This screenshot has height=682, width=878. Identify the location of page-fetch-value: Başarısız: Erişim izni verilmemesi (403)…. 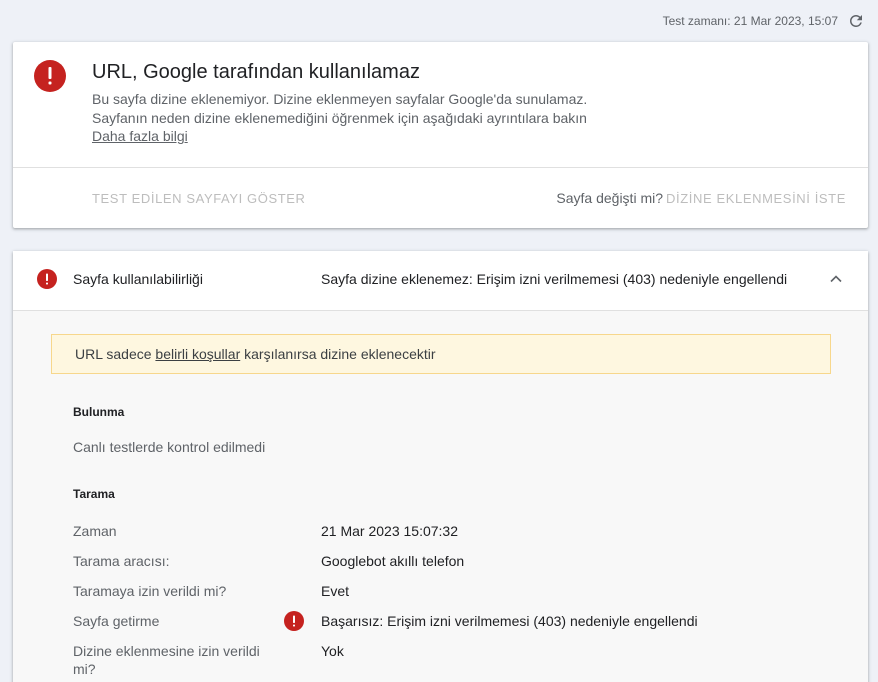
(509, 621).